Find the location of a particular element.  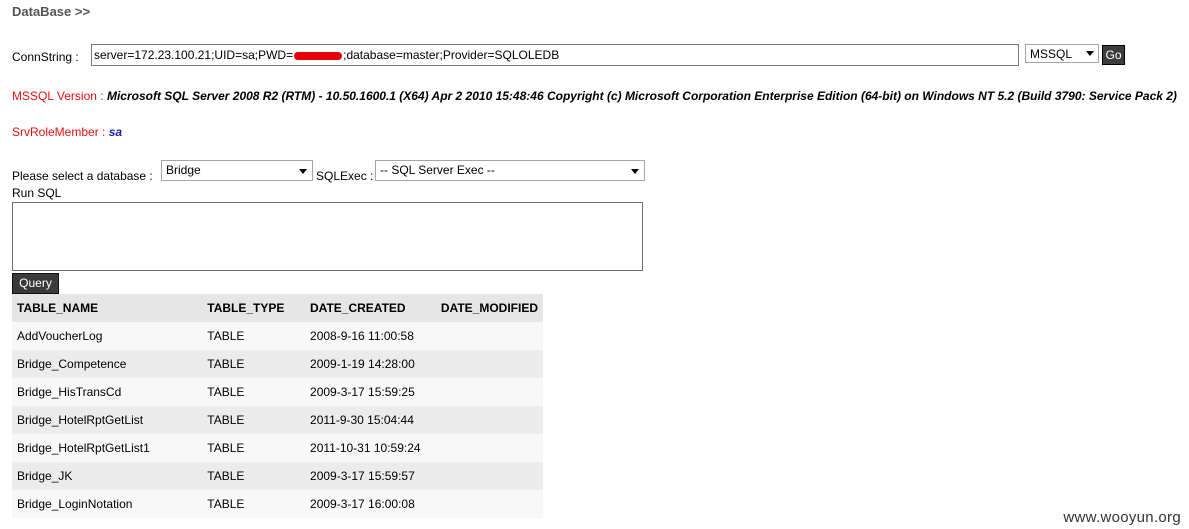

table-cell: Bridge_HotelRptGetList1 is located at coordinates (107, 448).